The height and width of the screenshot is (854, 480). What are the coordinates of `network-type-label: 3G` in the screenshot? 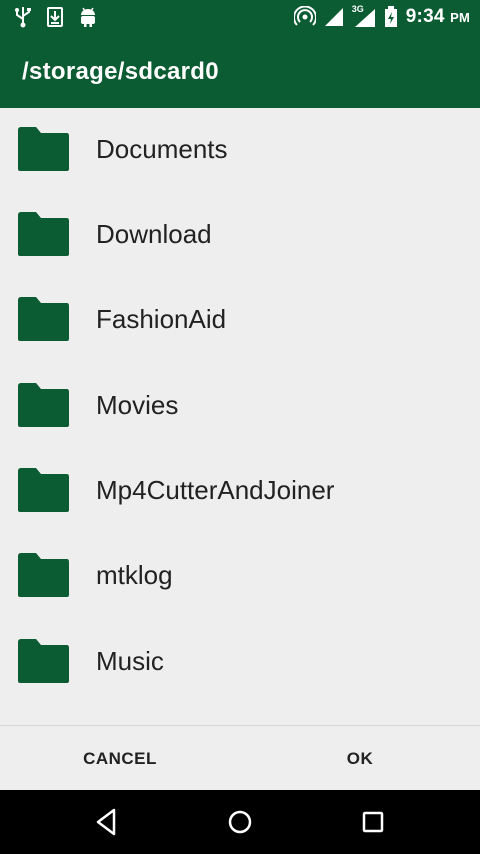 It's located at (357, 9).